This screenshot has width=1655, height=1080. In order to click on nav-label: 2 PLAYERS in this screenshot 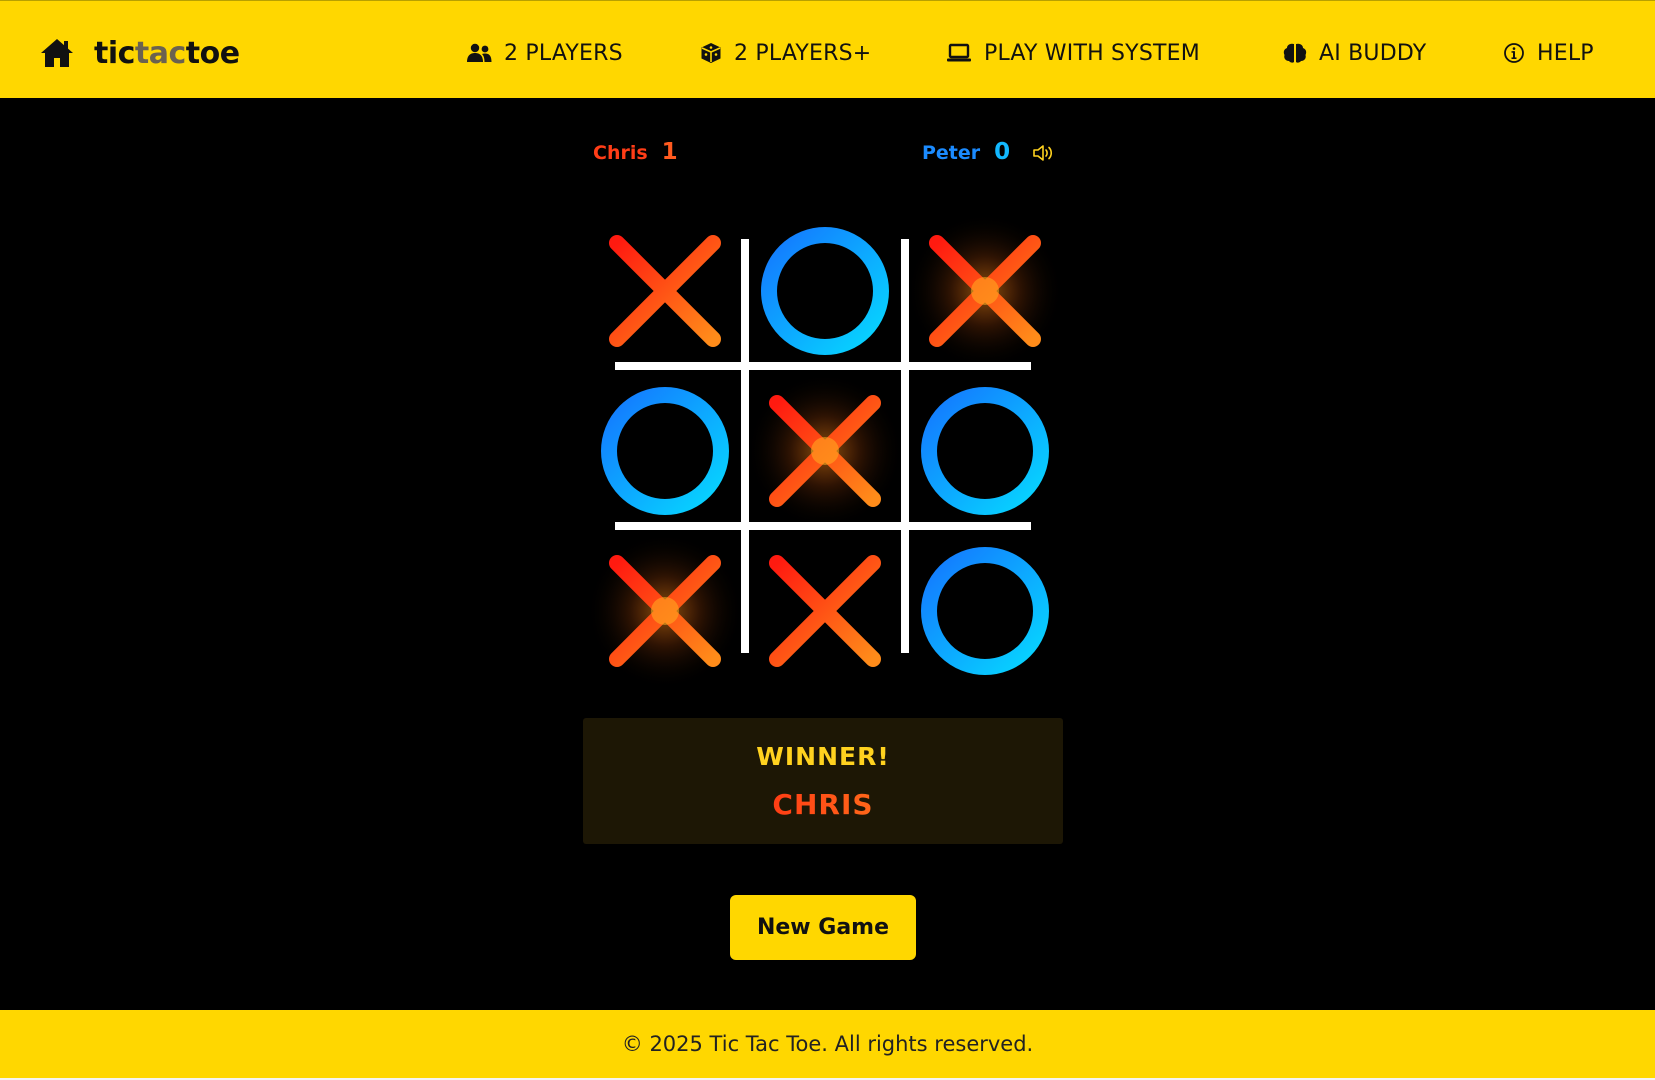, I will do `click(563, 53)`.